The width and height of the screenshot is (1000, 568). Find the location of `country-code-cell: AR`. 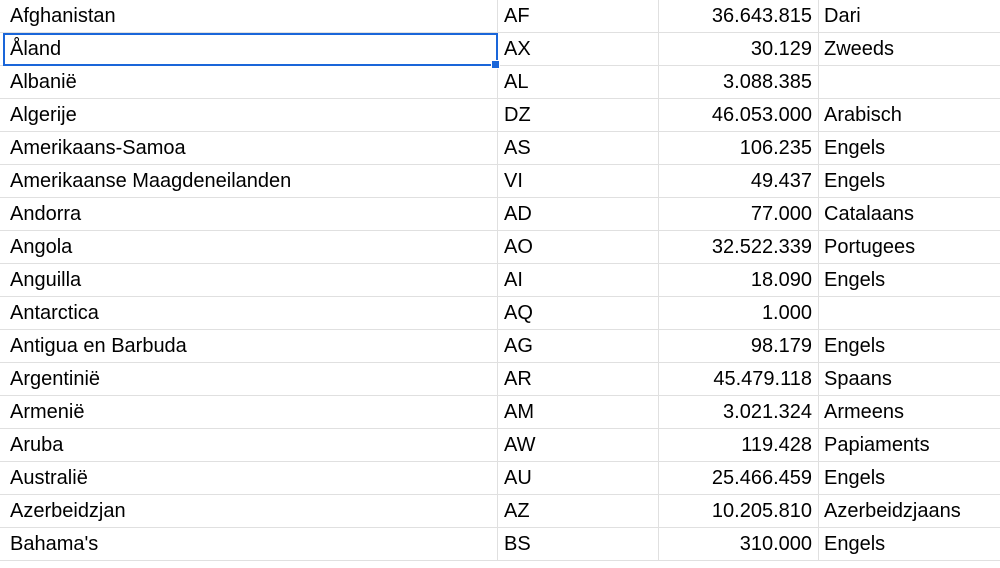

country-code-cell: AR is located at coordinates (578, 379).